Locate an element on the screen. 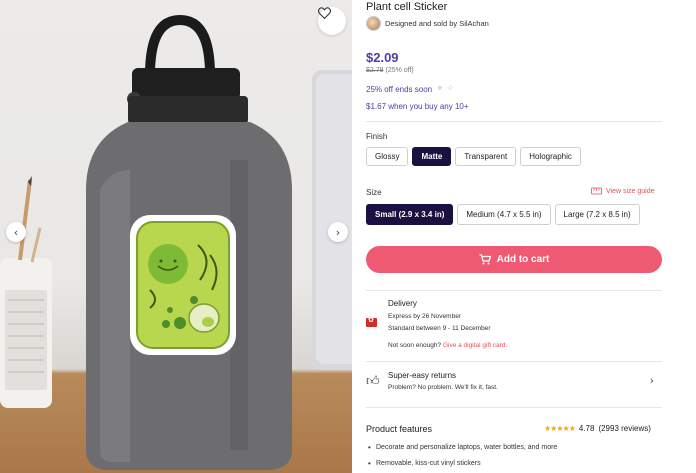  designer-avatar is located at coordinates (373, 23).